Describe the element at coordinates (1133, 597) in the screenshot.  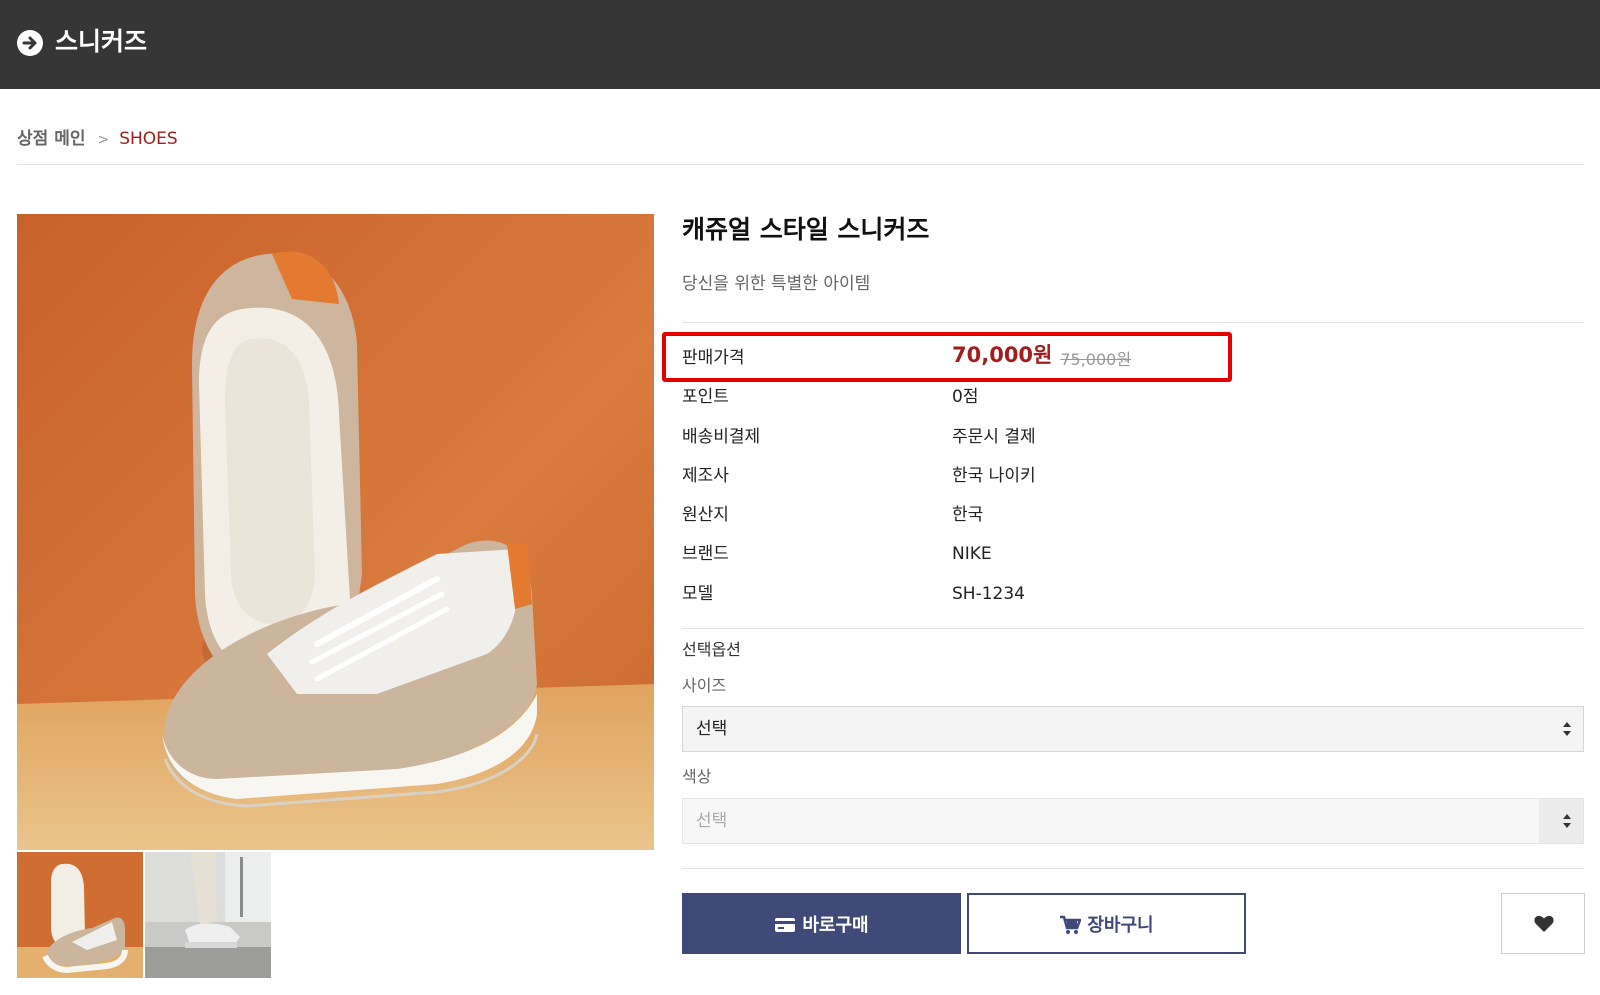
I see `info-row-model: 모델 SH-1234` at that location.